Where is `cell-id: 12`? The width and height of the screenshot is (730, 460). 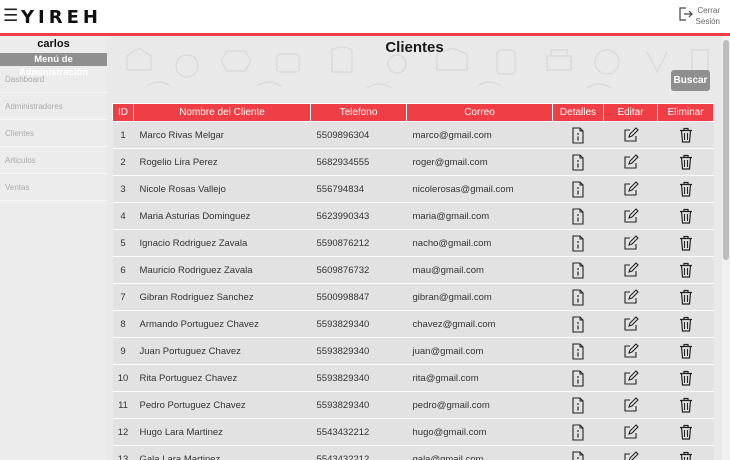 cell-id: 12 is located at coordinates (123, 432).